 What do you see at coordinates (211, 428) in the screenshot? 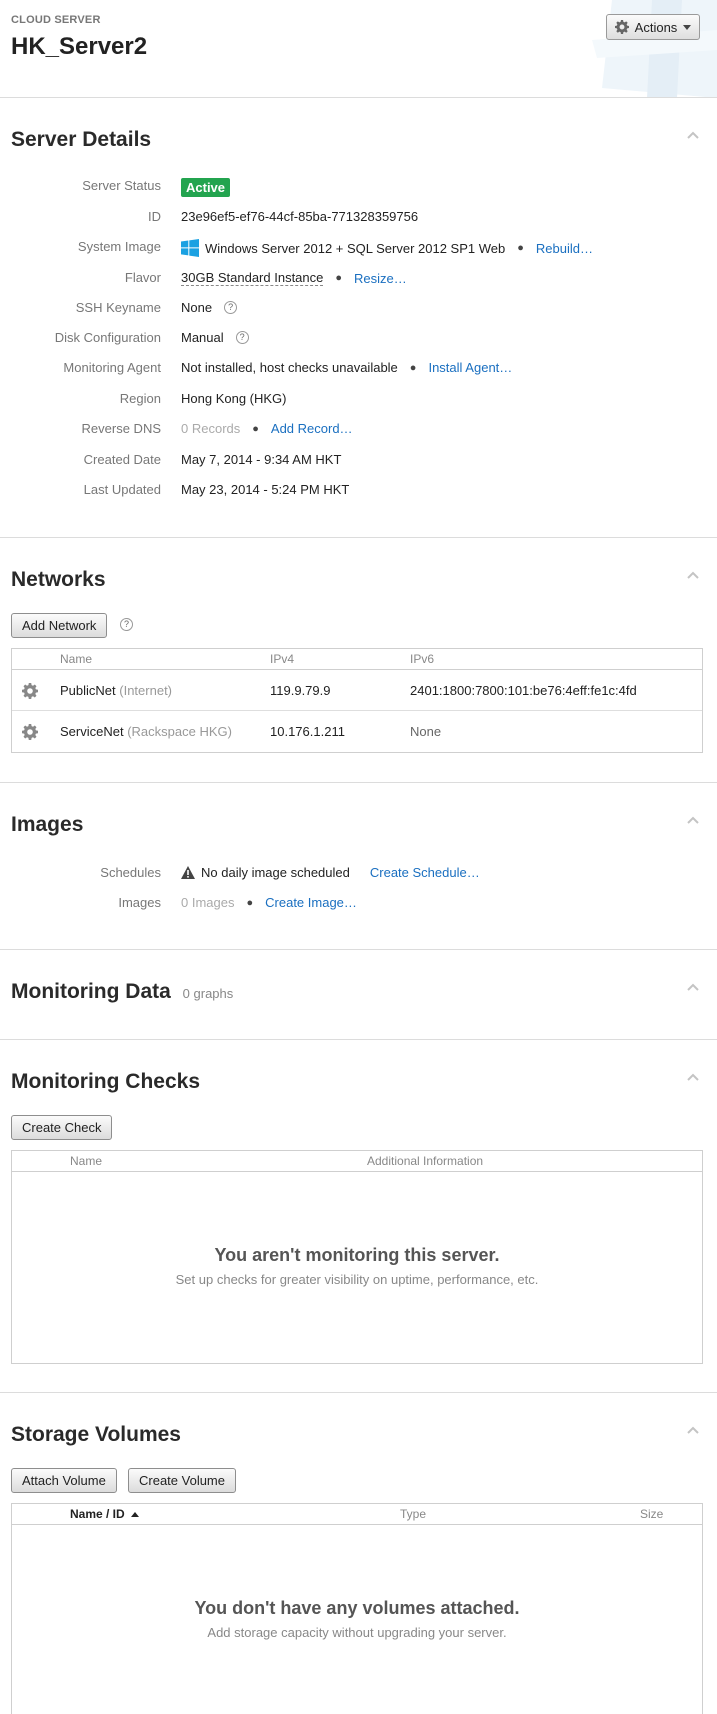
I see `reverse-dns-count: 0 Records` at bounding box center [211, 428].